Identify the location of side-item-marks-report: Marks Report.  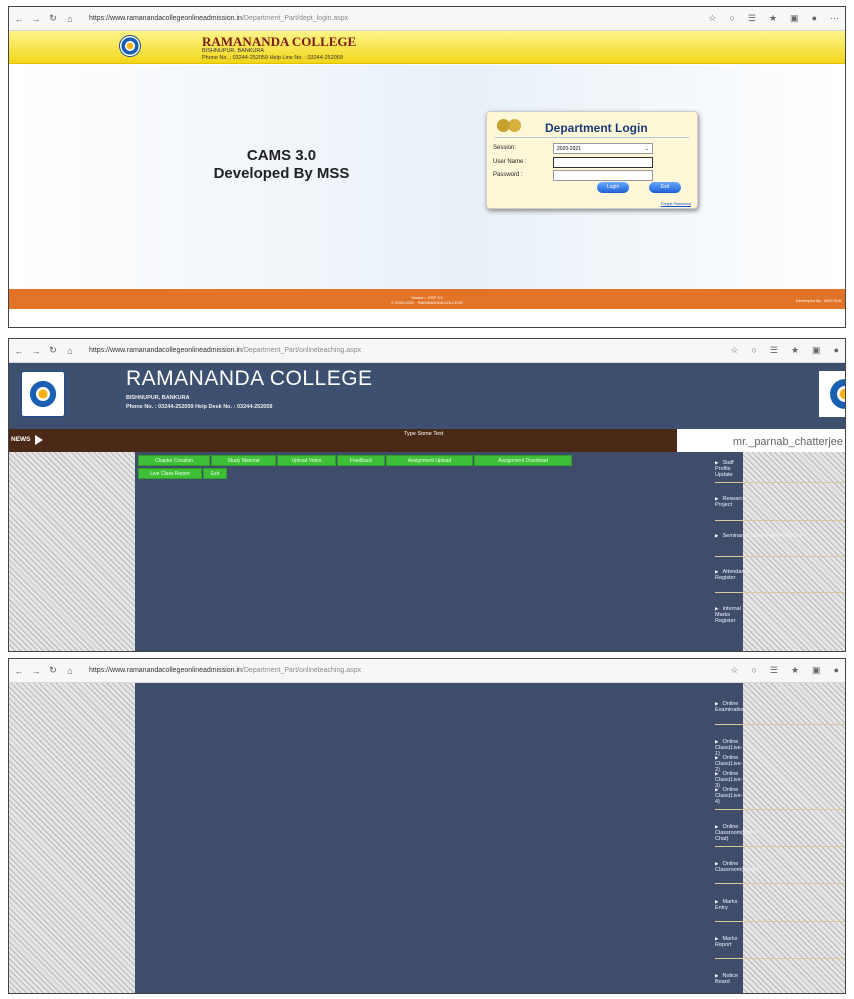
(729, 942).